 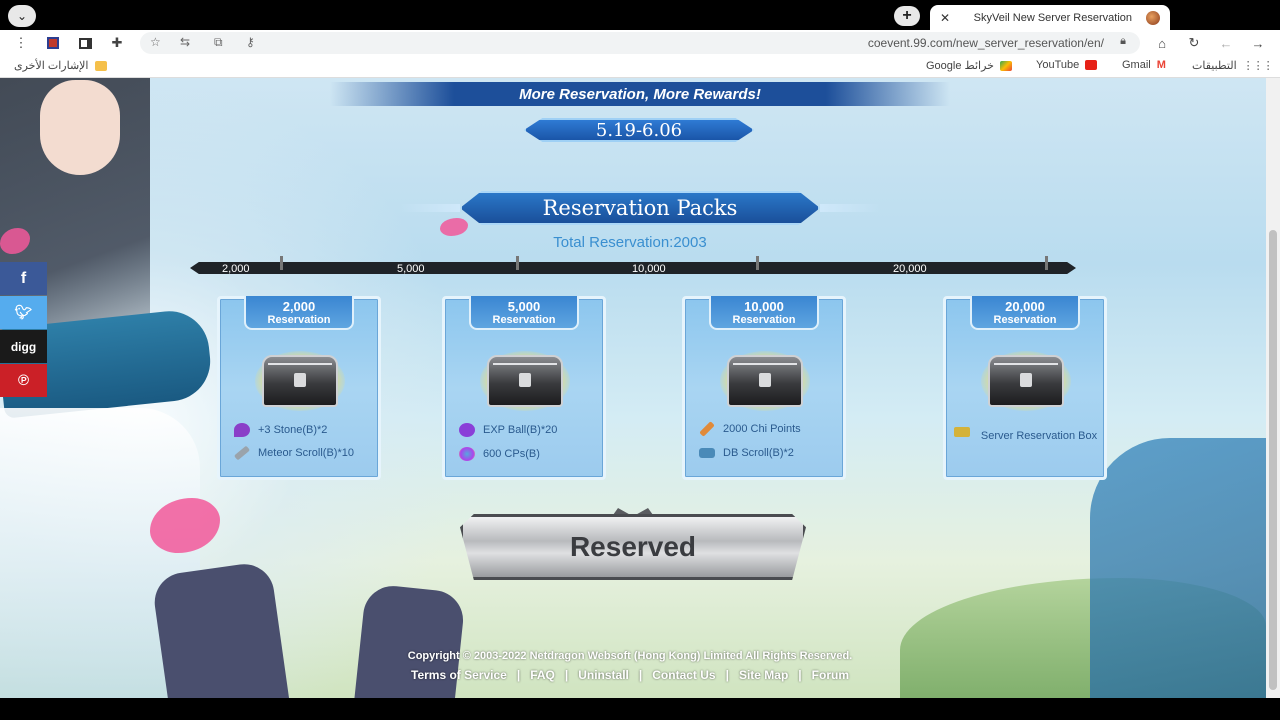 What do you see at coordinates (60, 65) in the screenshot?
I see `bookmark-other: الإشارات الأخرى` at bounding box center [60, 65].